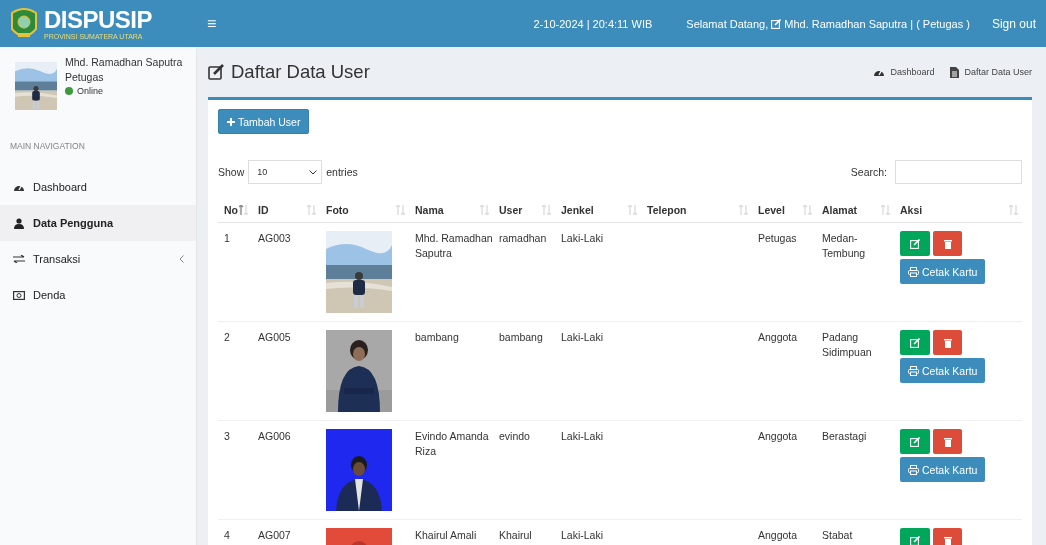 This screenshot has width=1046, height=545. What do you see at coordinates (313, 172) in the screenshot?
I see `caret-icon` at bounding box center [313, 172].